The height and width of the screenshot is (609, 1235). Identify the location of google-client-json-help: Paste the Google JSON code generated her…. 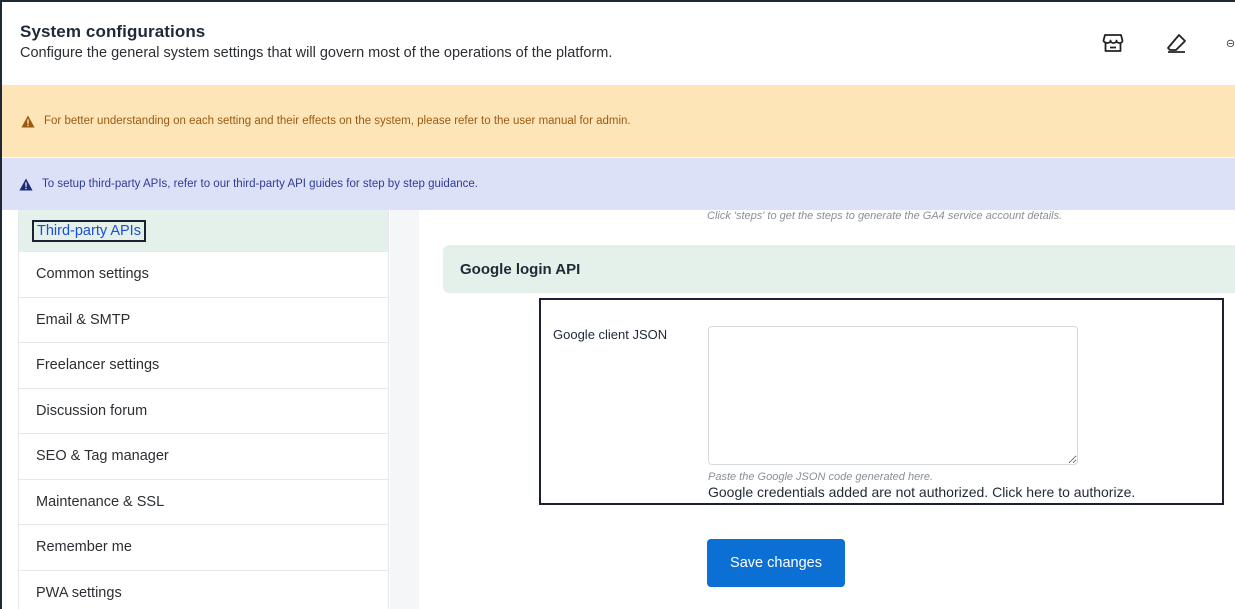
(821, 477).